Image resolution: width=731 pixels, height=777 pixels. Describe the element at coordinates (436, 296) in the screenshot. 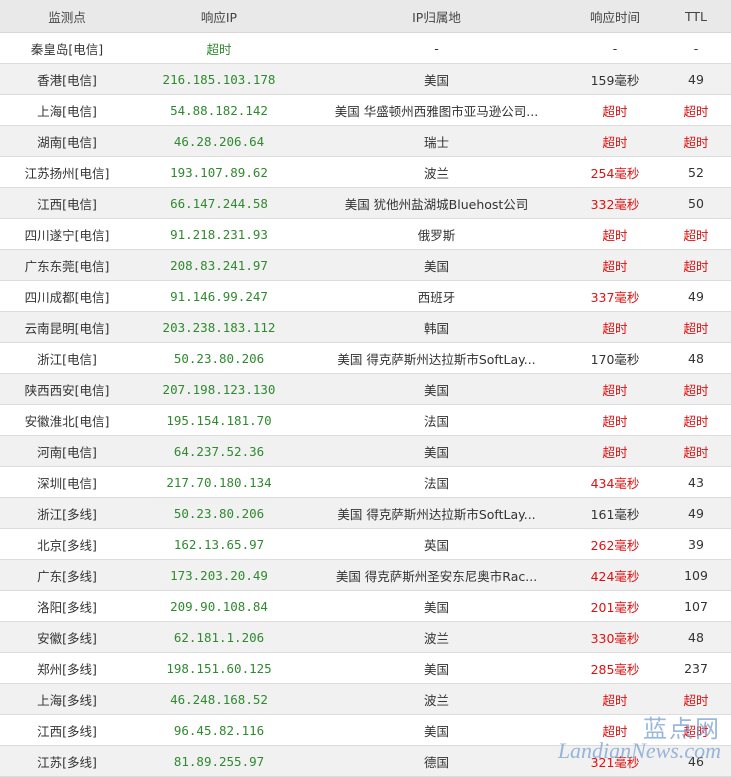

I see `cell-ip-location: 西班牙` at that location.